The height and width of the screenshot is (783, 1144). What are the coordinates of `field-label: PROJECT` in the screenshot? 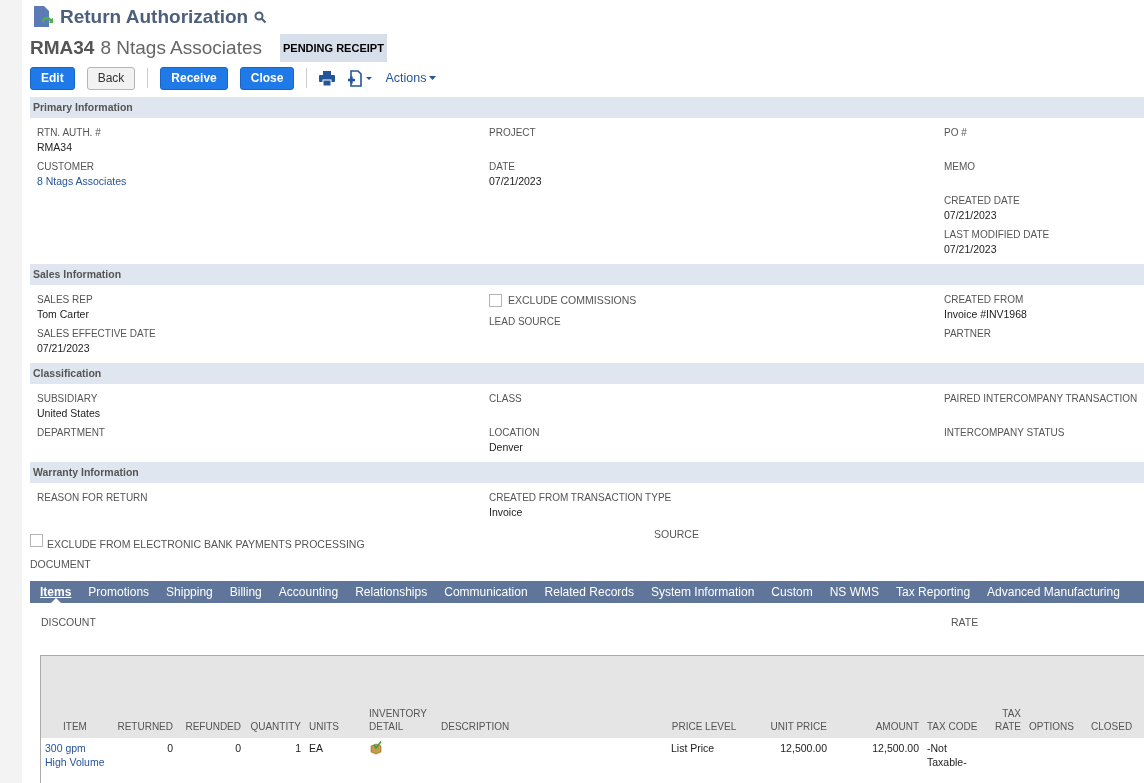 It's located at (513, 133).